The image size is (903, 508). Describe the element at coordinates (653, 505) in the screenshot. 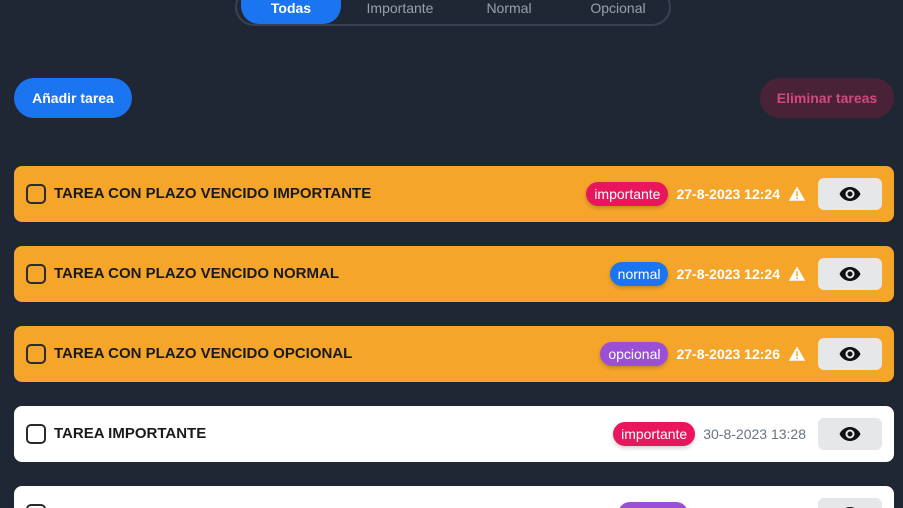

I see `priority-tag` at that location.